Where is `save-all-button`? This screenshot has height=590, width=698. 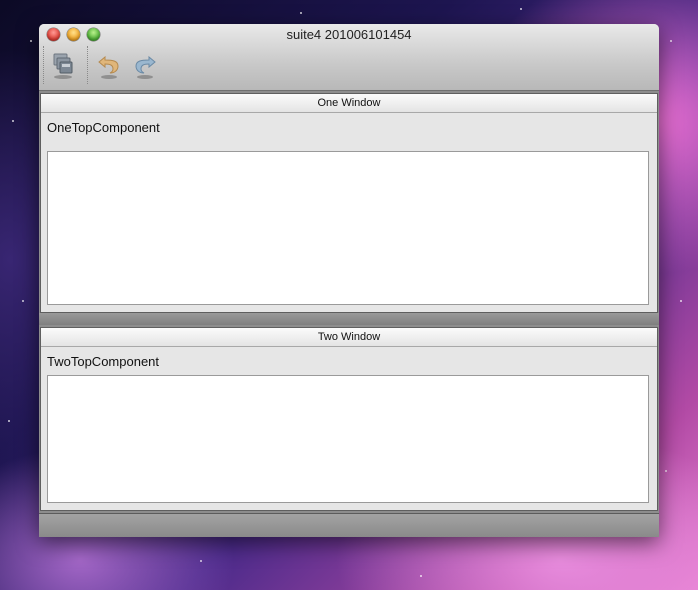 save-all-button is located at coordinates (63, 66).